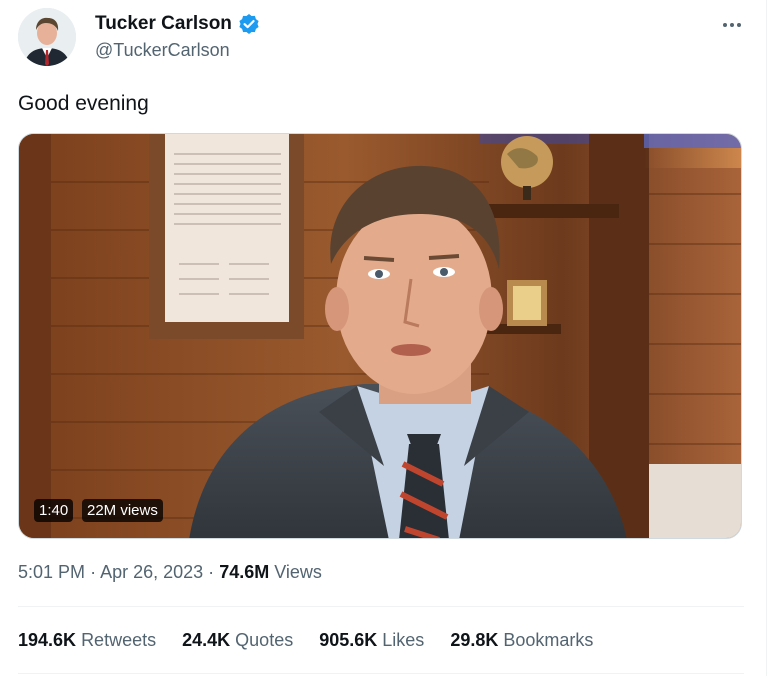 The image size is (778, 676). Describe the element at coordinates (47, 640) in the screenshot. I see `stat-count: 194.6K` at that location.